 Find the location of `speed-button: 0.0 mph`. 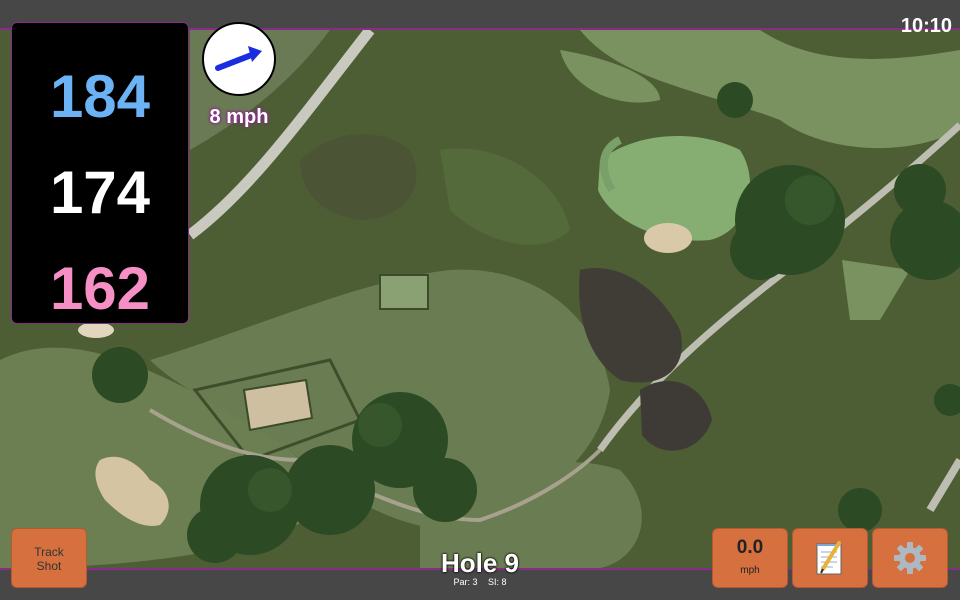

speed-button: 0.0 mph is located at coordinates (750, 558).